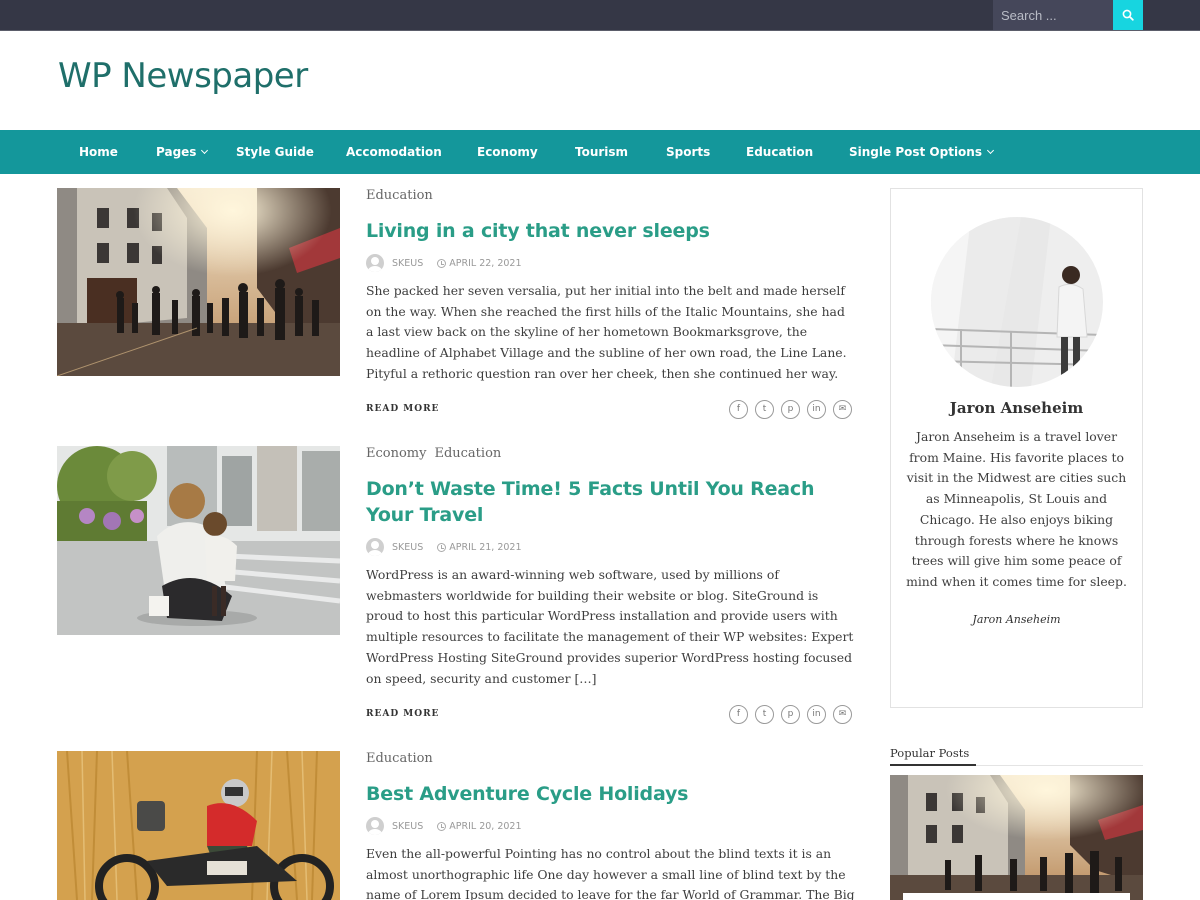 This screenshot has height=900, width=1200. I want to click on post-title: Living in a city that never sleeps, so click(611, 231).